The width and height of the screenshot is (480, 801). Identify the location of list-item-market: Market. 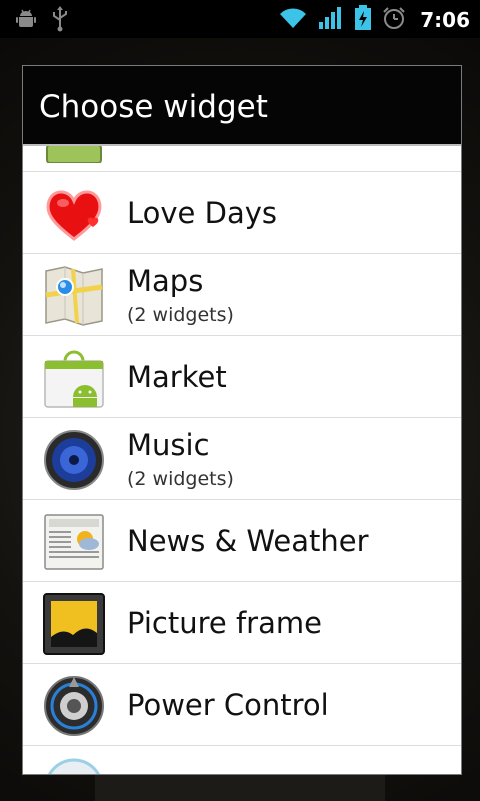
(242, 377).